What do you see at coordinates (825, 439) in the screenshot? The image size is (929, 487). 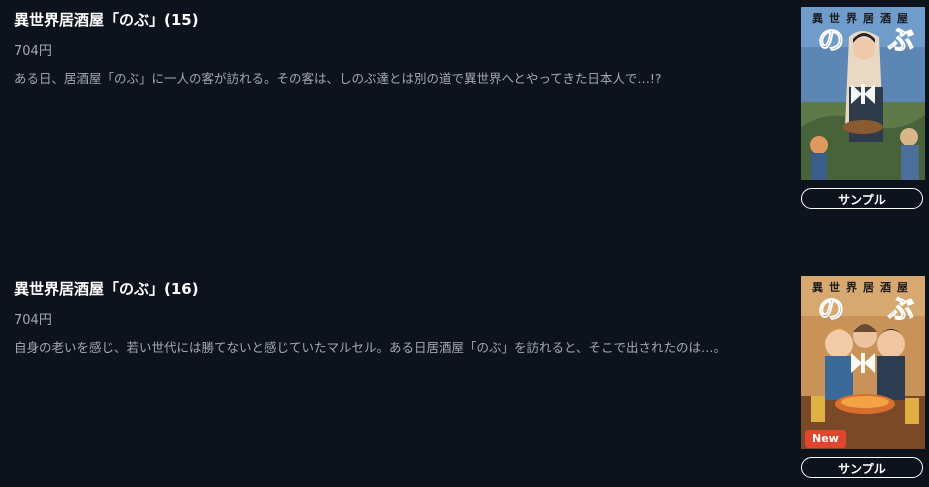 I see `new-badge: New` at bounding box center [825, 439].